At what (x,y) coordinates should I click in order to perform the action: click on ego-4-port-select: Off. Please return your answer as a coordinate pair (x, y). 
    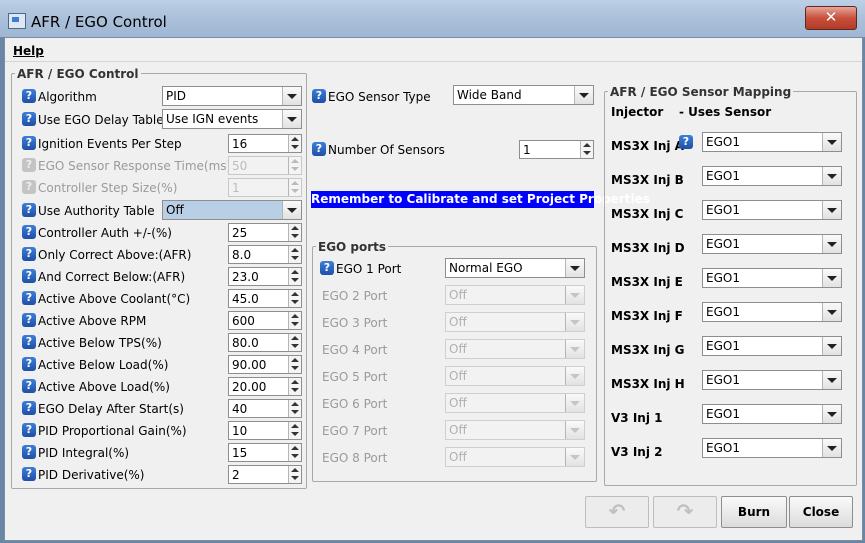
    Looking at the image, I should click on (515, 349).